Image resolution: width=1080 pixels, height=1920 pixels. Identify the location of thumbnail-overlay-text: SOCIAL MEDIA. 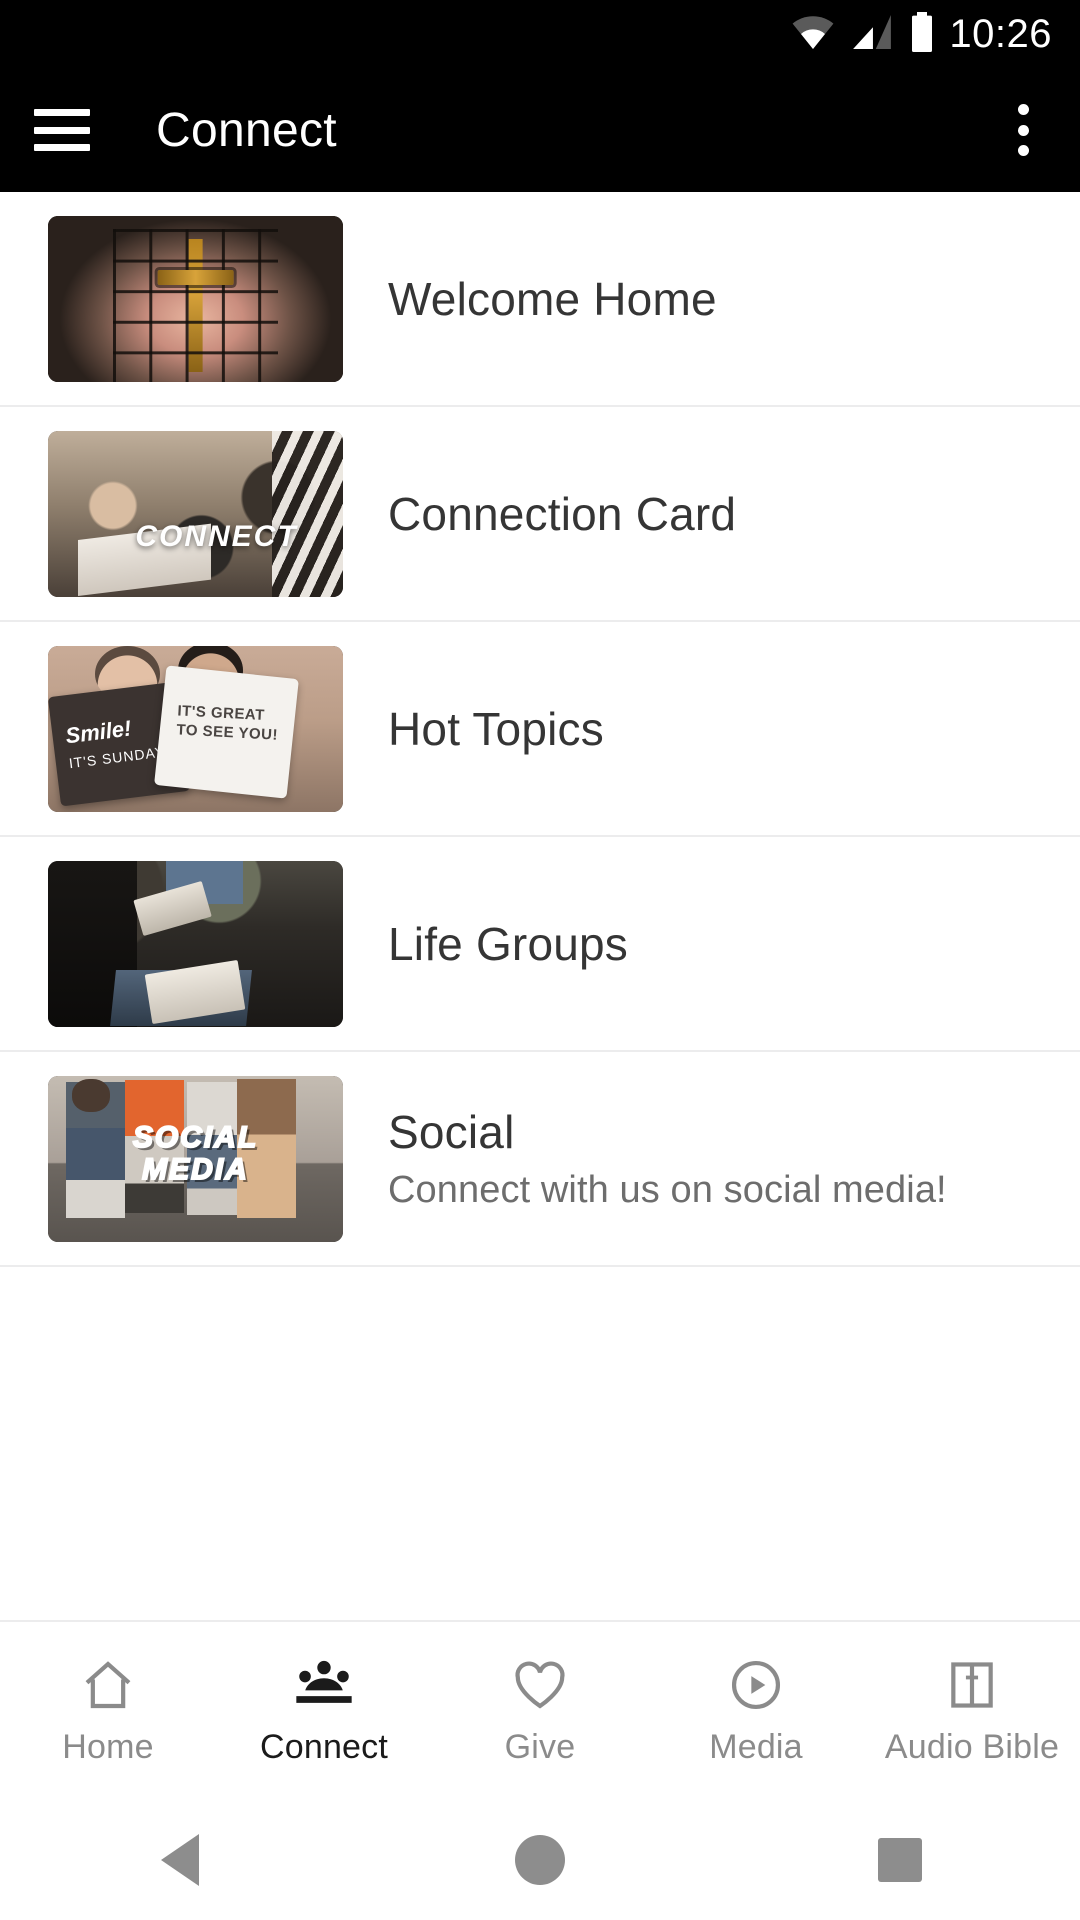
(195, 1159).